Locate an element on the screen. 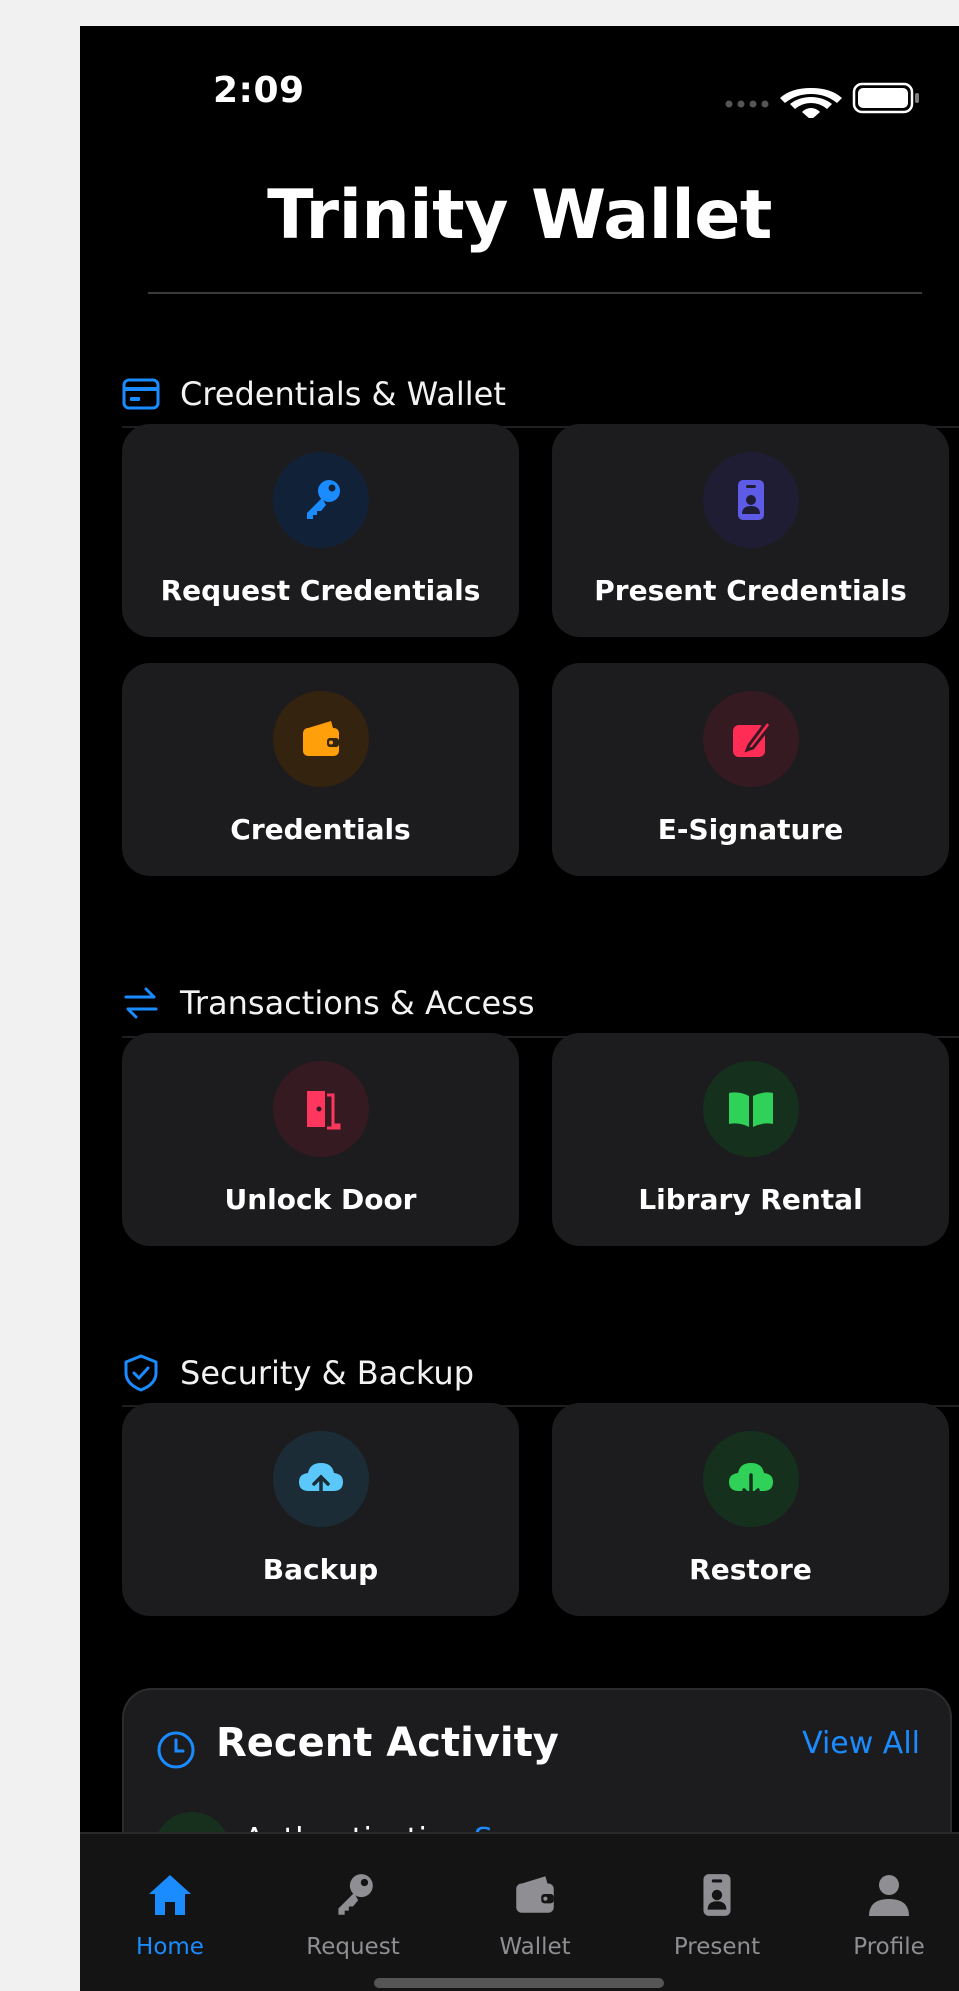  credentials-card: Credentials is located at coordinates (320, 769).